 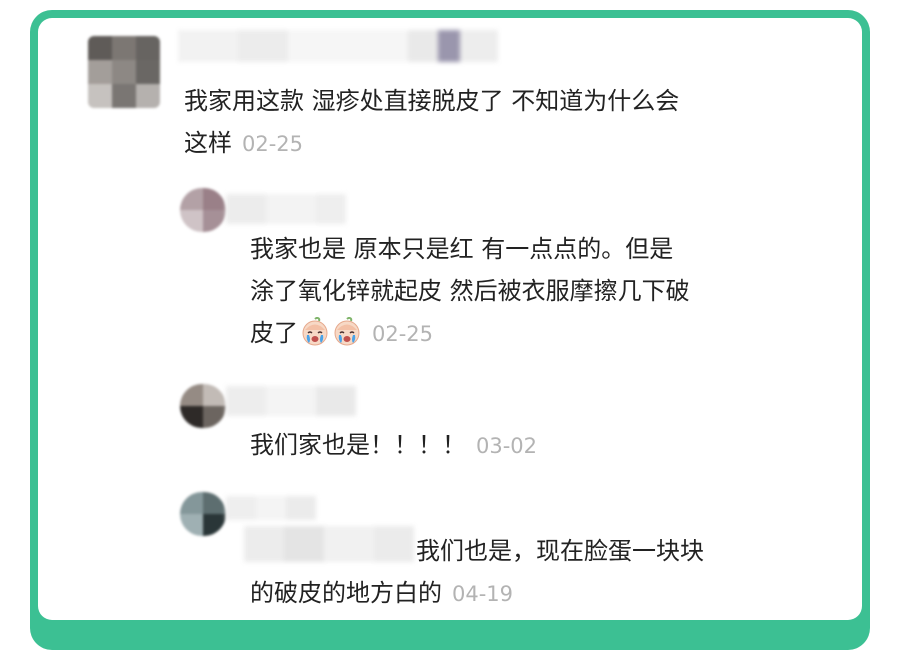 I want to click on comment-text: 我们也是，现在脸蛋一块块 的破皮的地方白的 04-19, so click(x=477, y=572).